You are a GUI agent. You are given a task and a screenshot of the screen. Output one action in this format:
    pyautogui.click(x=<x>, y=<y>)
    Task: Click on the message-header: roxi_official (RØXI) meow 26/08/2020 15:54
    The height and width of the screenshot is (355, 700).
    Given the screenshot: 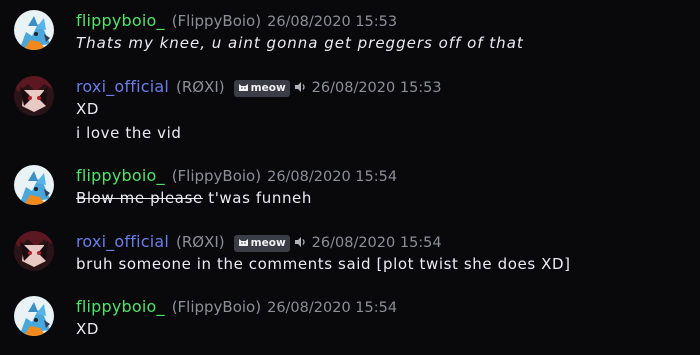 What is the action you would take?
    pyautogui.click(x=259, y=242)
    